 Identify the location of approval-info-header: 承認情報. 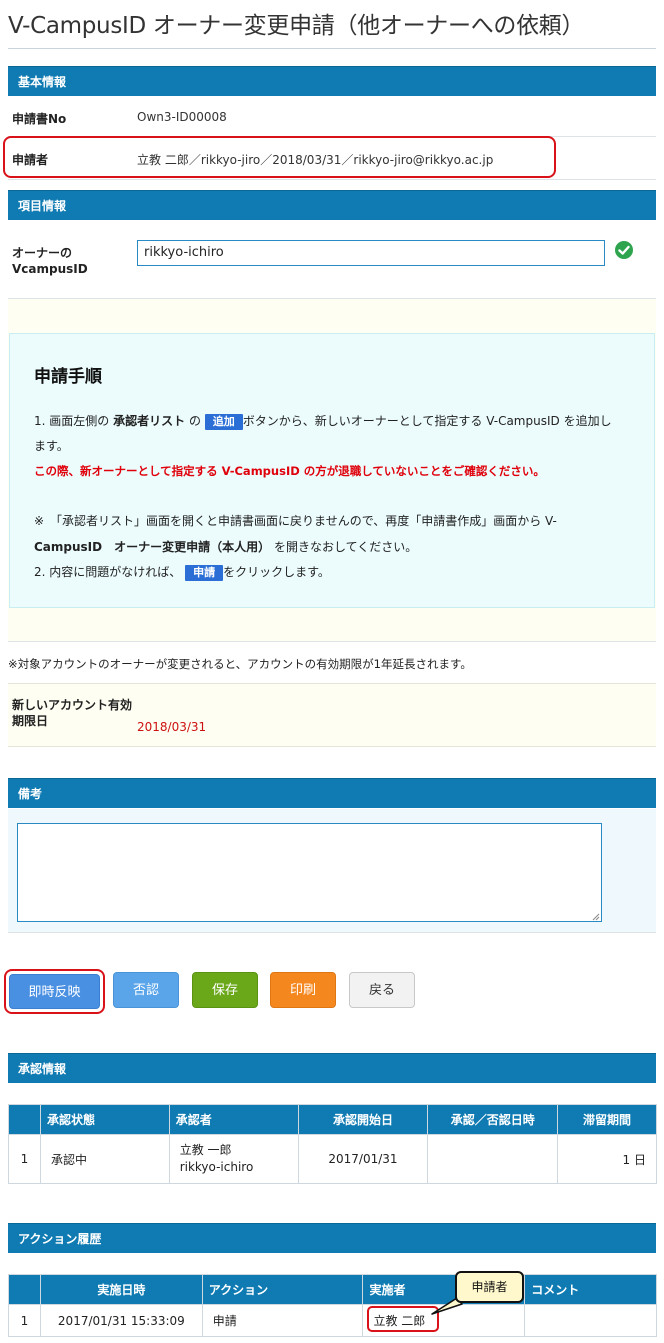
(332, 1068).